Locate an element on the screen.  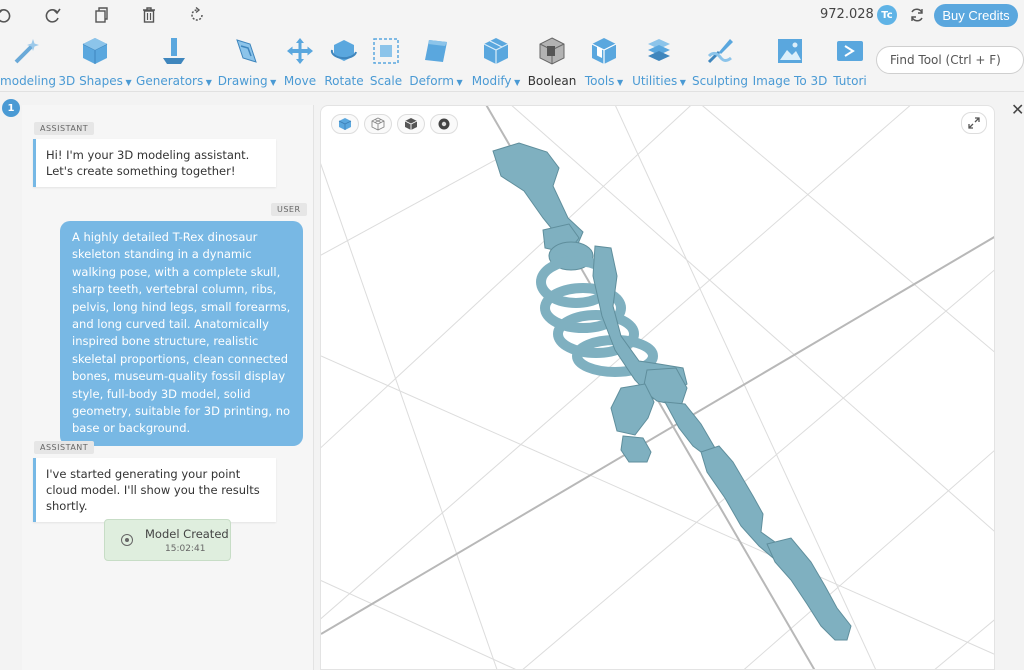
trash-icon is located at coordinates (149, 15).